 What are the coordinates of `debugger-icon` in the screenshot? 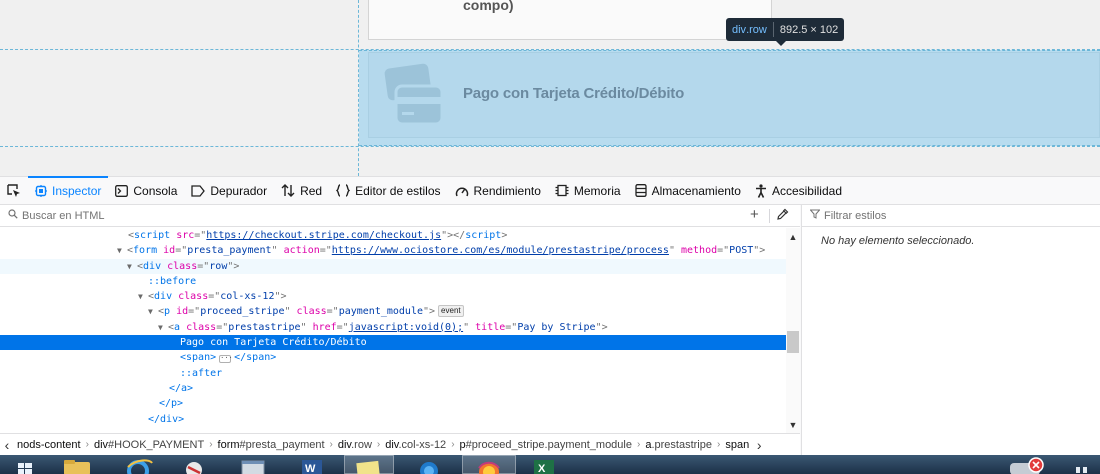 It's located at (198, 190).